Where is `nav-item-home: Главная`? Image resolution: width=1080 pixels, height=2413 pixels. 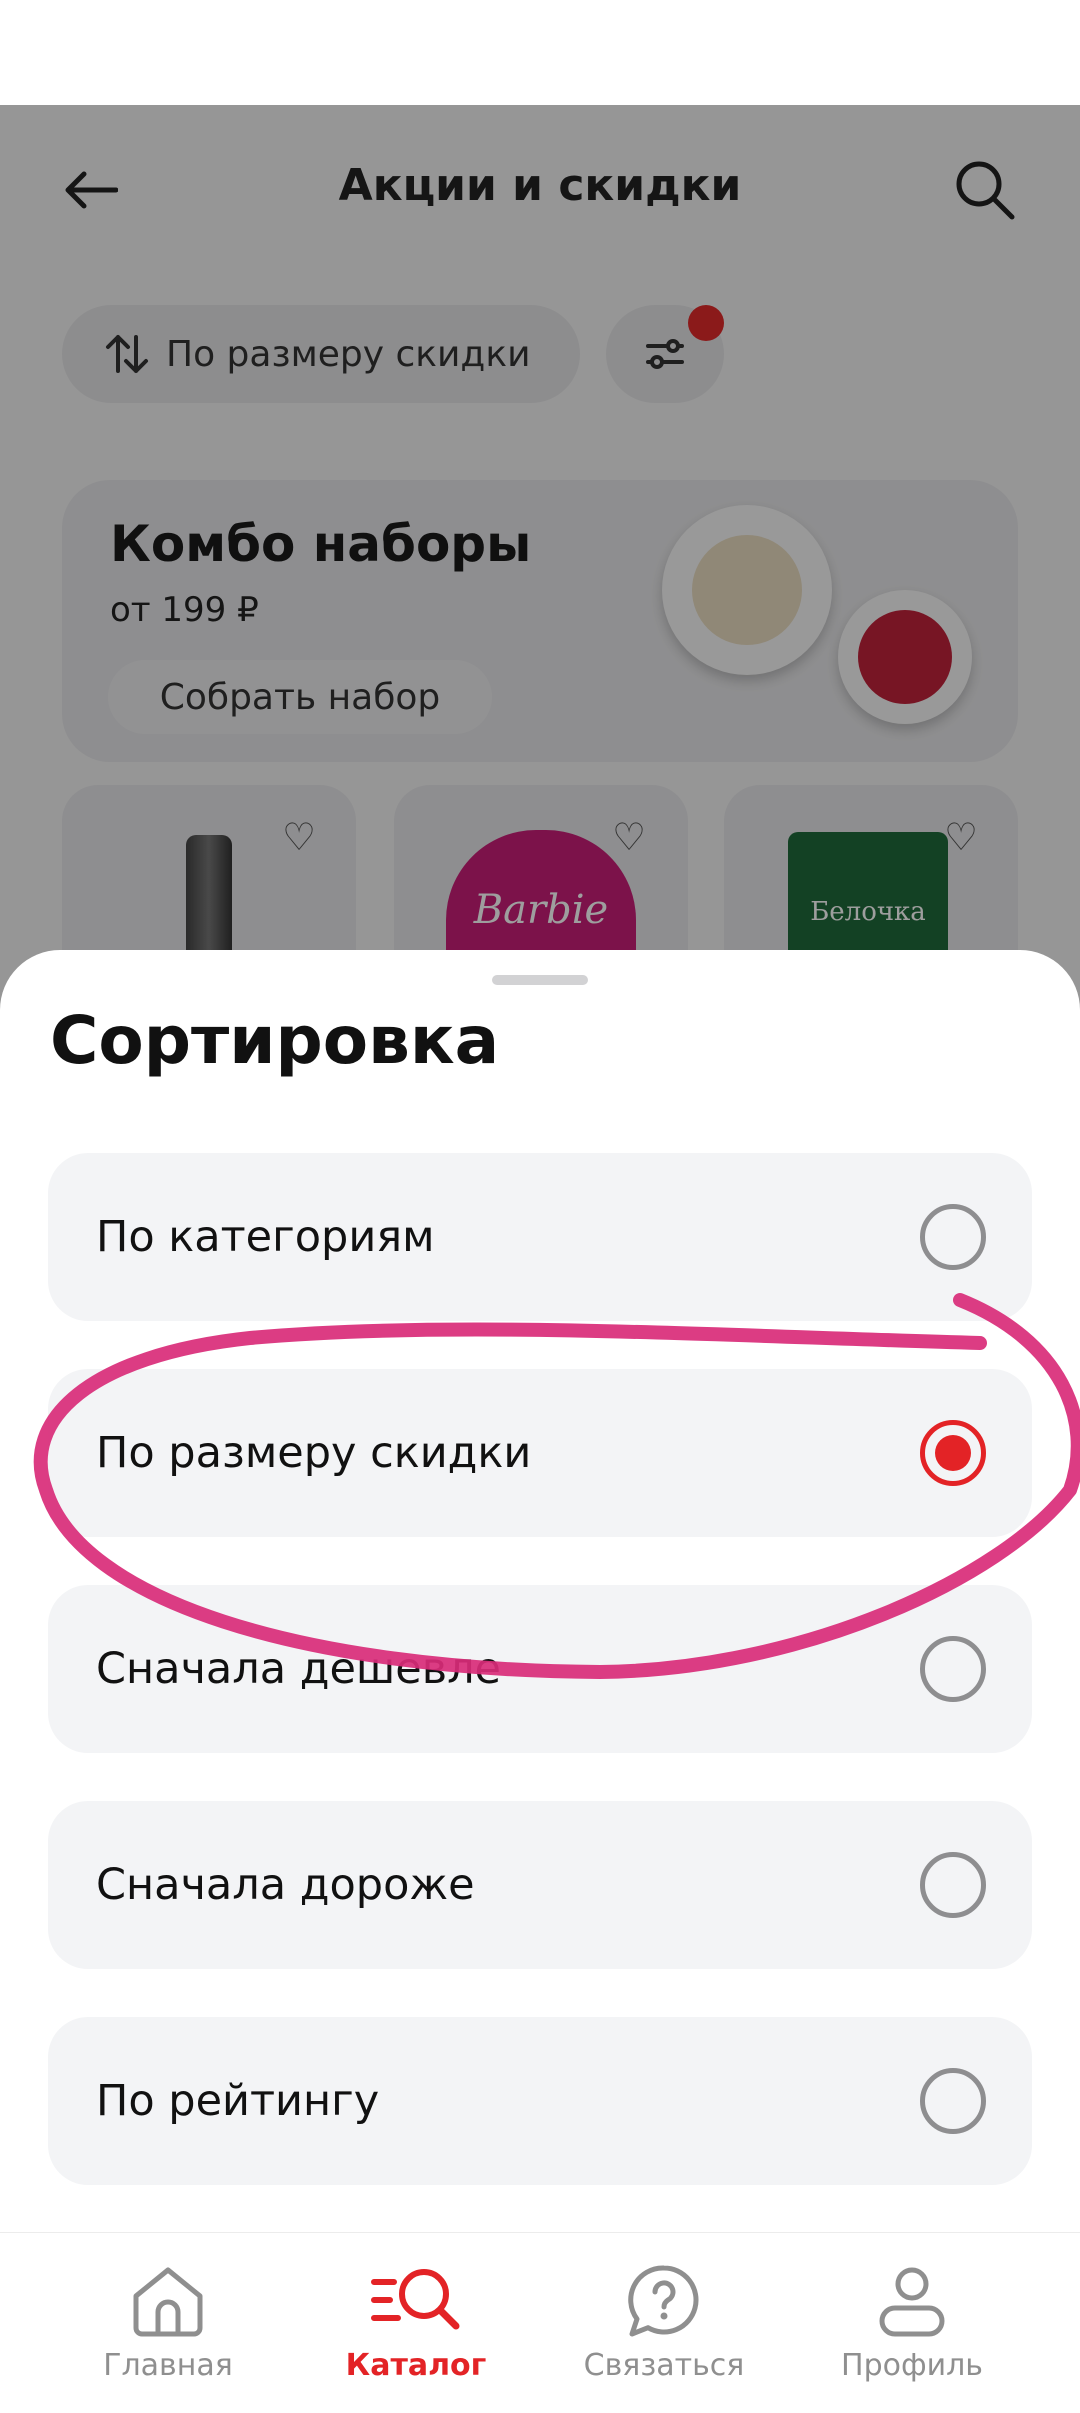
nav-item-home: Главная is located at coordinates (168, 2322).